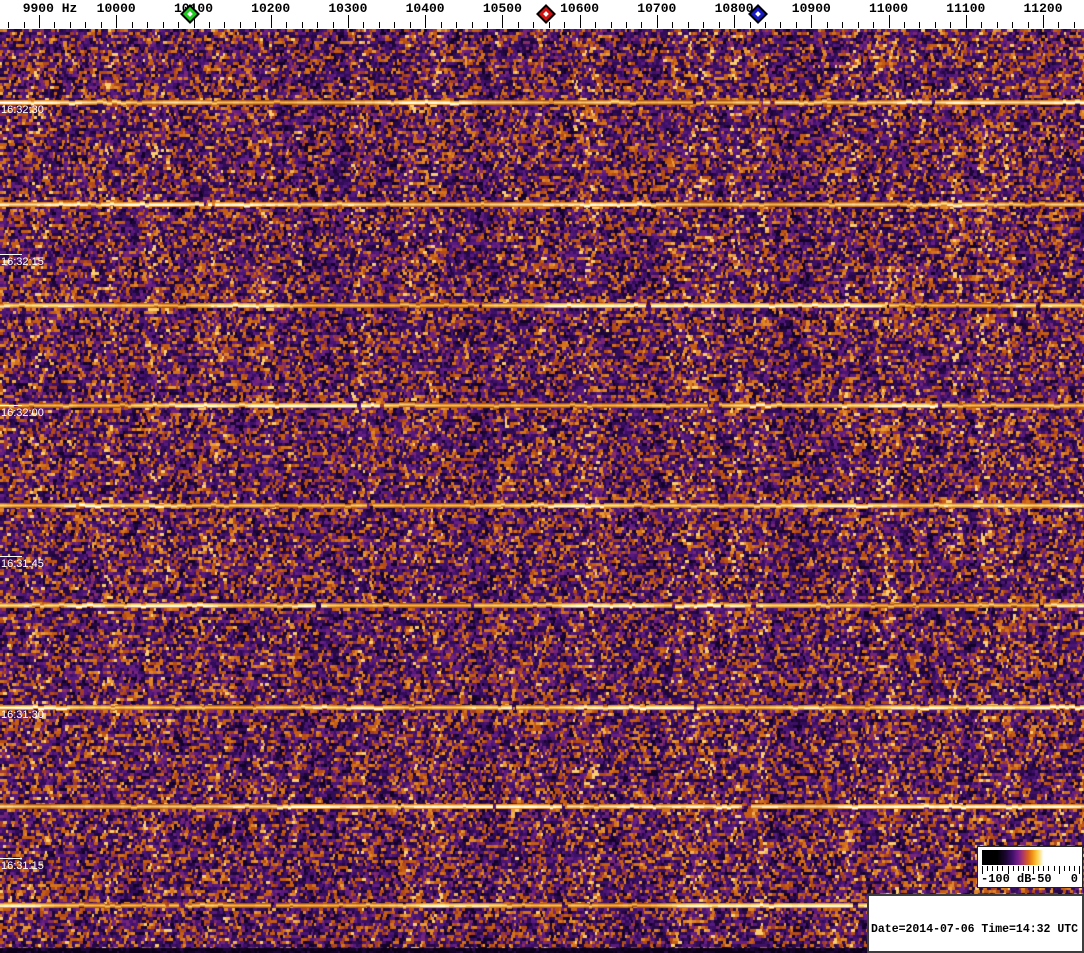 The width and height of the screenshot is (1084, 953). I want to click on freq-label-11200: 11200, so click(1043, 8).